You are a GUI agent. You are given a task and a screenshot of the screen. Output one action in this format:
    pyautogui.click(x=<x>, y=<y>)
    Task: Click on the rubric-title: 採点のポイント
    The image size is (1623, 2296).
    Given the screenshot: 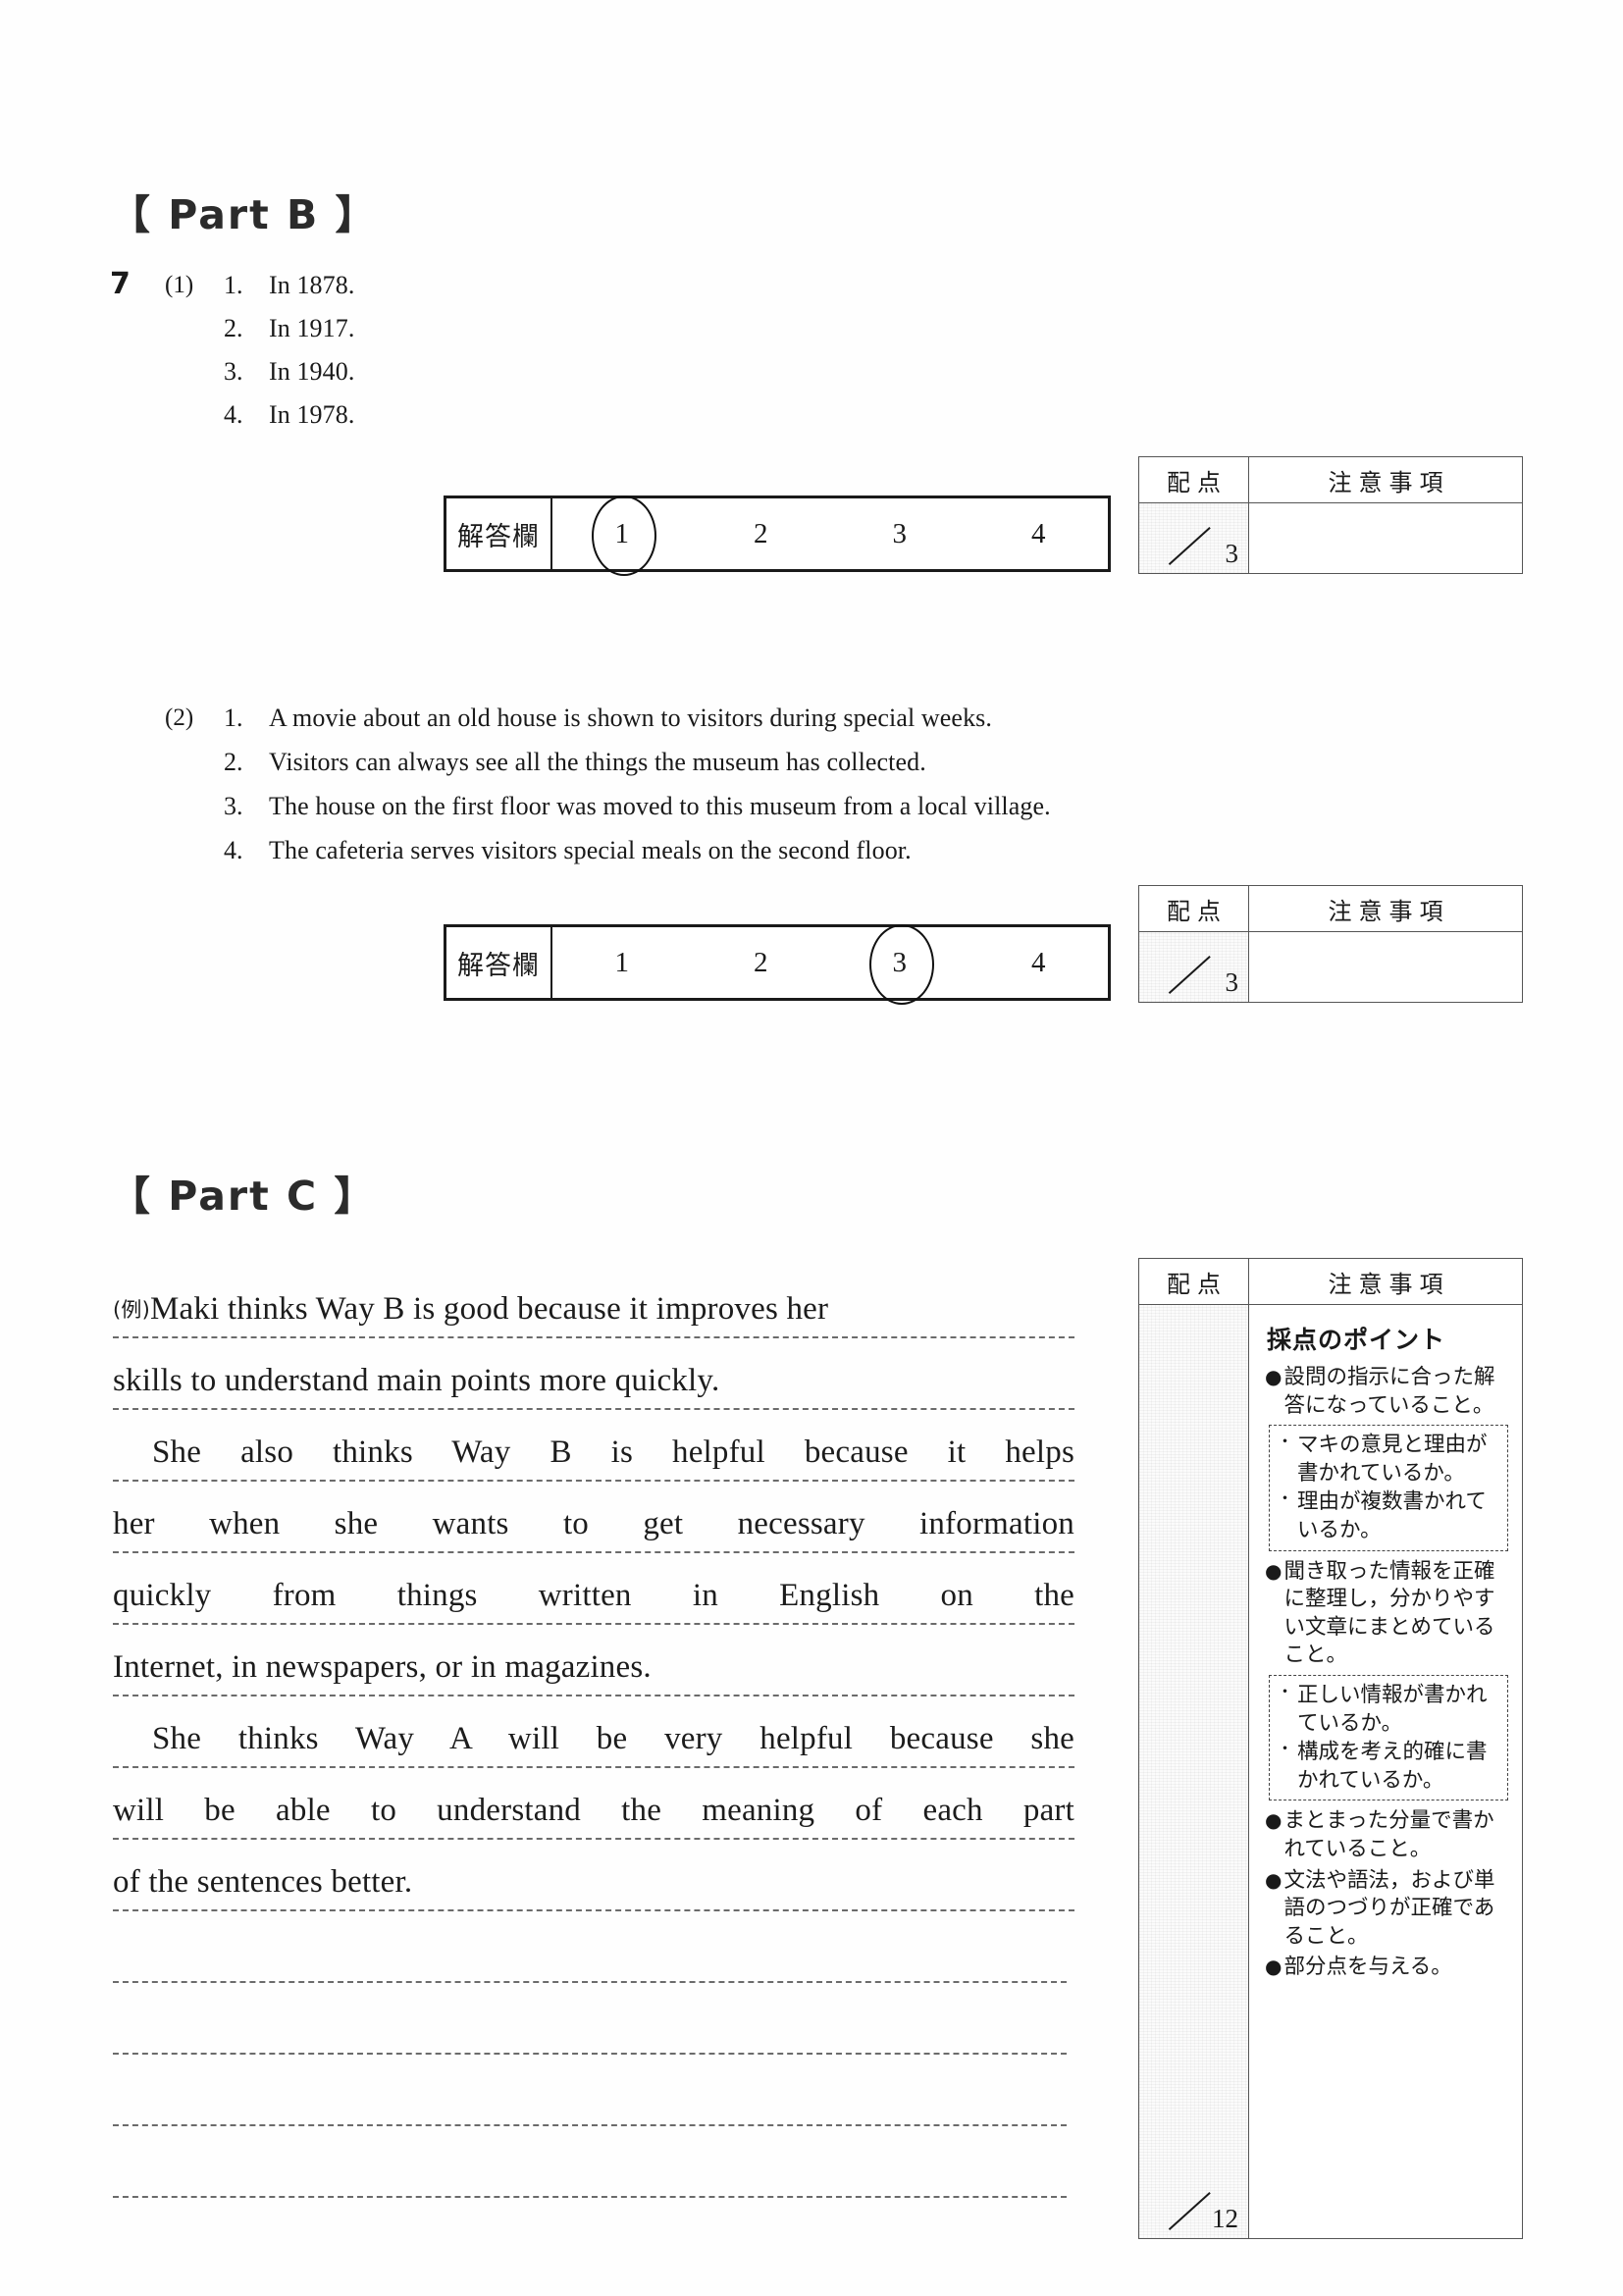 What is the action you would take?
    pyautogui.click(x=1356, y=1340)
    